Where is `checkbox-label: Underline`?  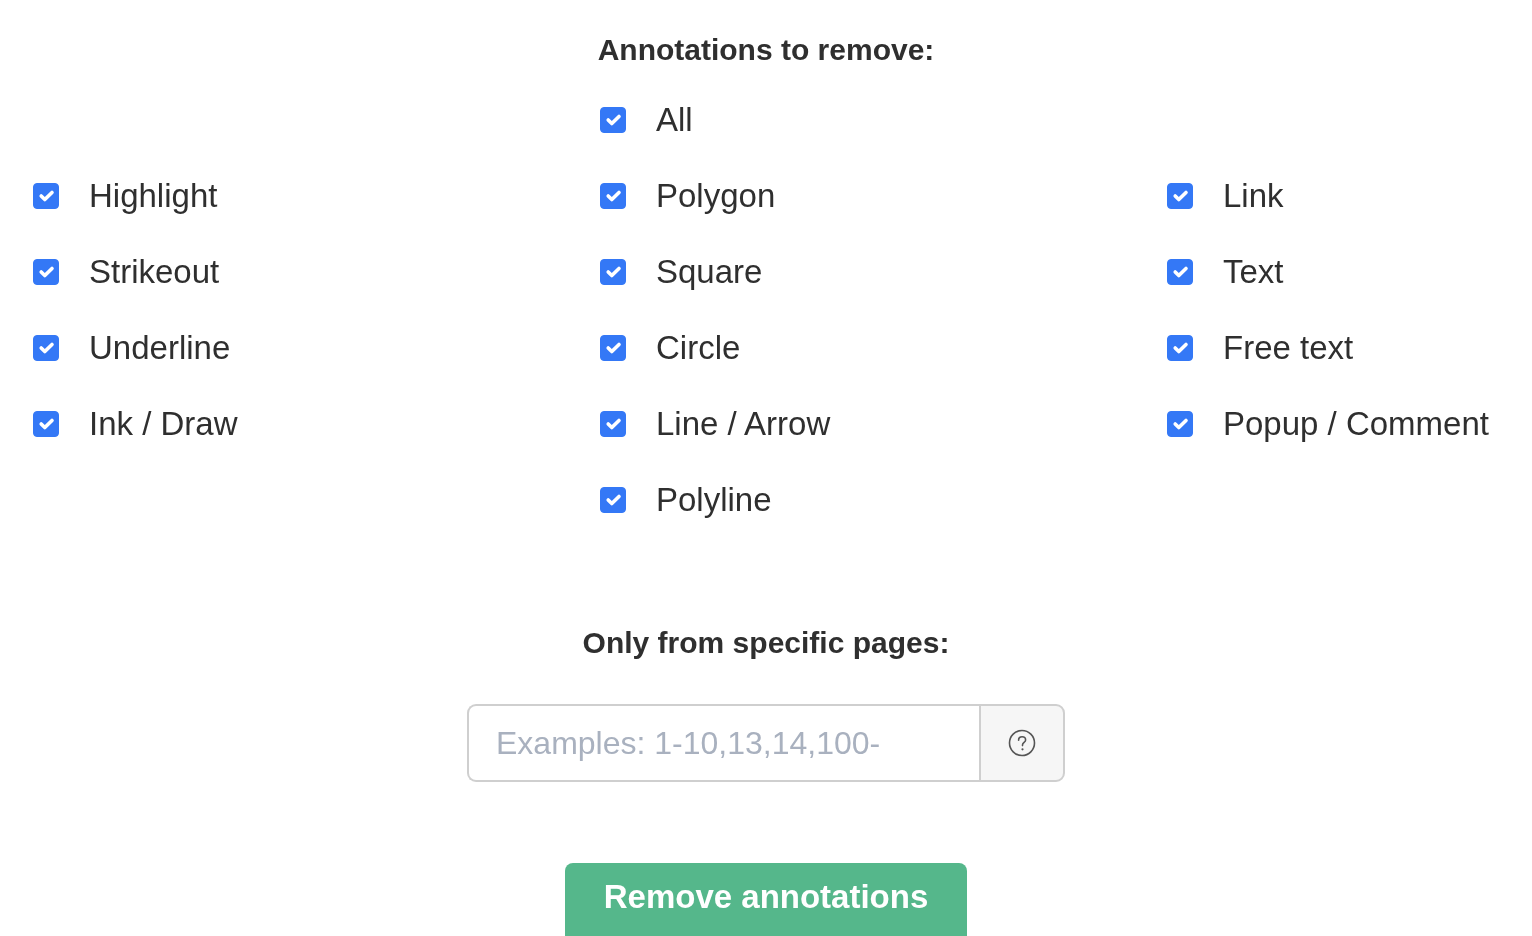
checkbox-label: Underline is located at coordinates (160, 348).